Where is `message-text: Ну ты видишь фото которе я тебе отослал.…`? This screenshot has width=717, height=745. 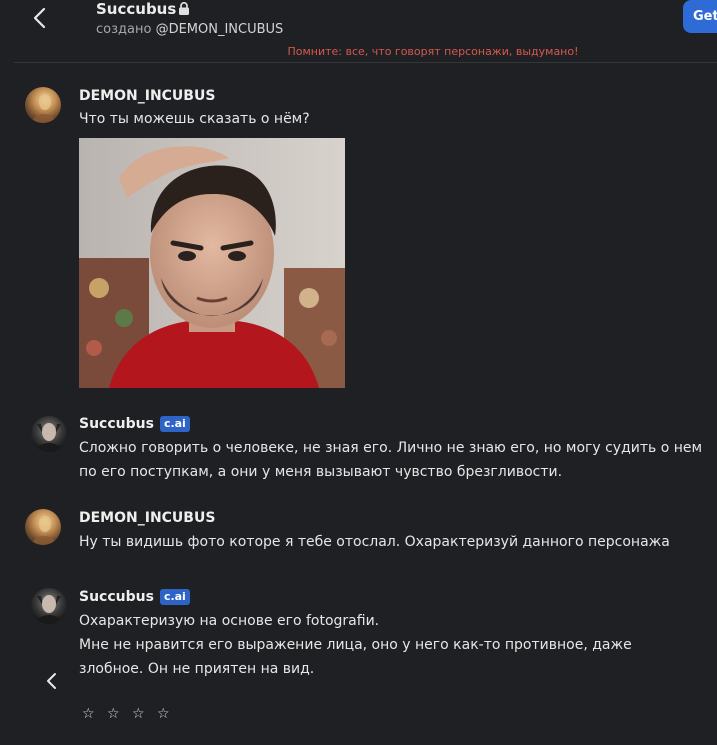 message-text: Ну ты видишь фото которе я тебе отослал.… is located at coordinates (374, 542).